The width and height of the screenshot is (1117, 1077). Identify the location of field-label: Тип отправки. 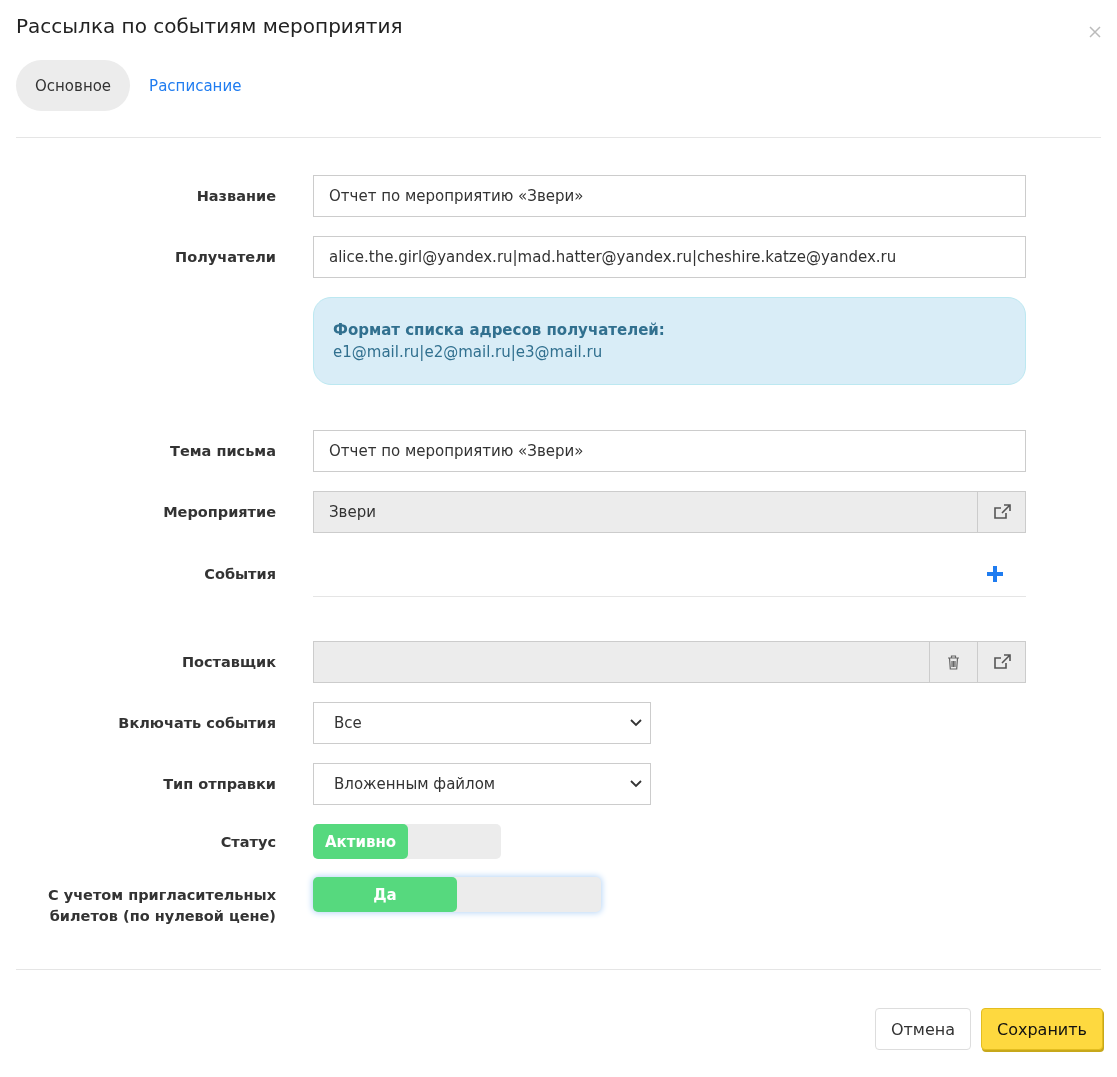
(219, 784).